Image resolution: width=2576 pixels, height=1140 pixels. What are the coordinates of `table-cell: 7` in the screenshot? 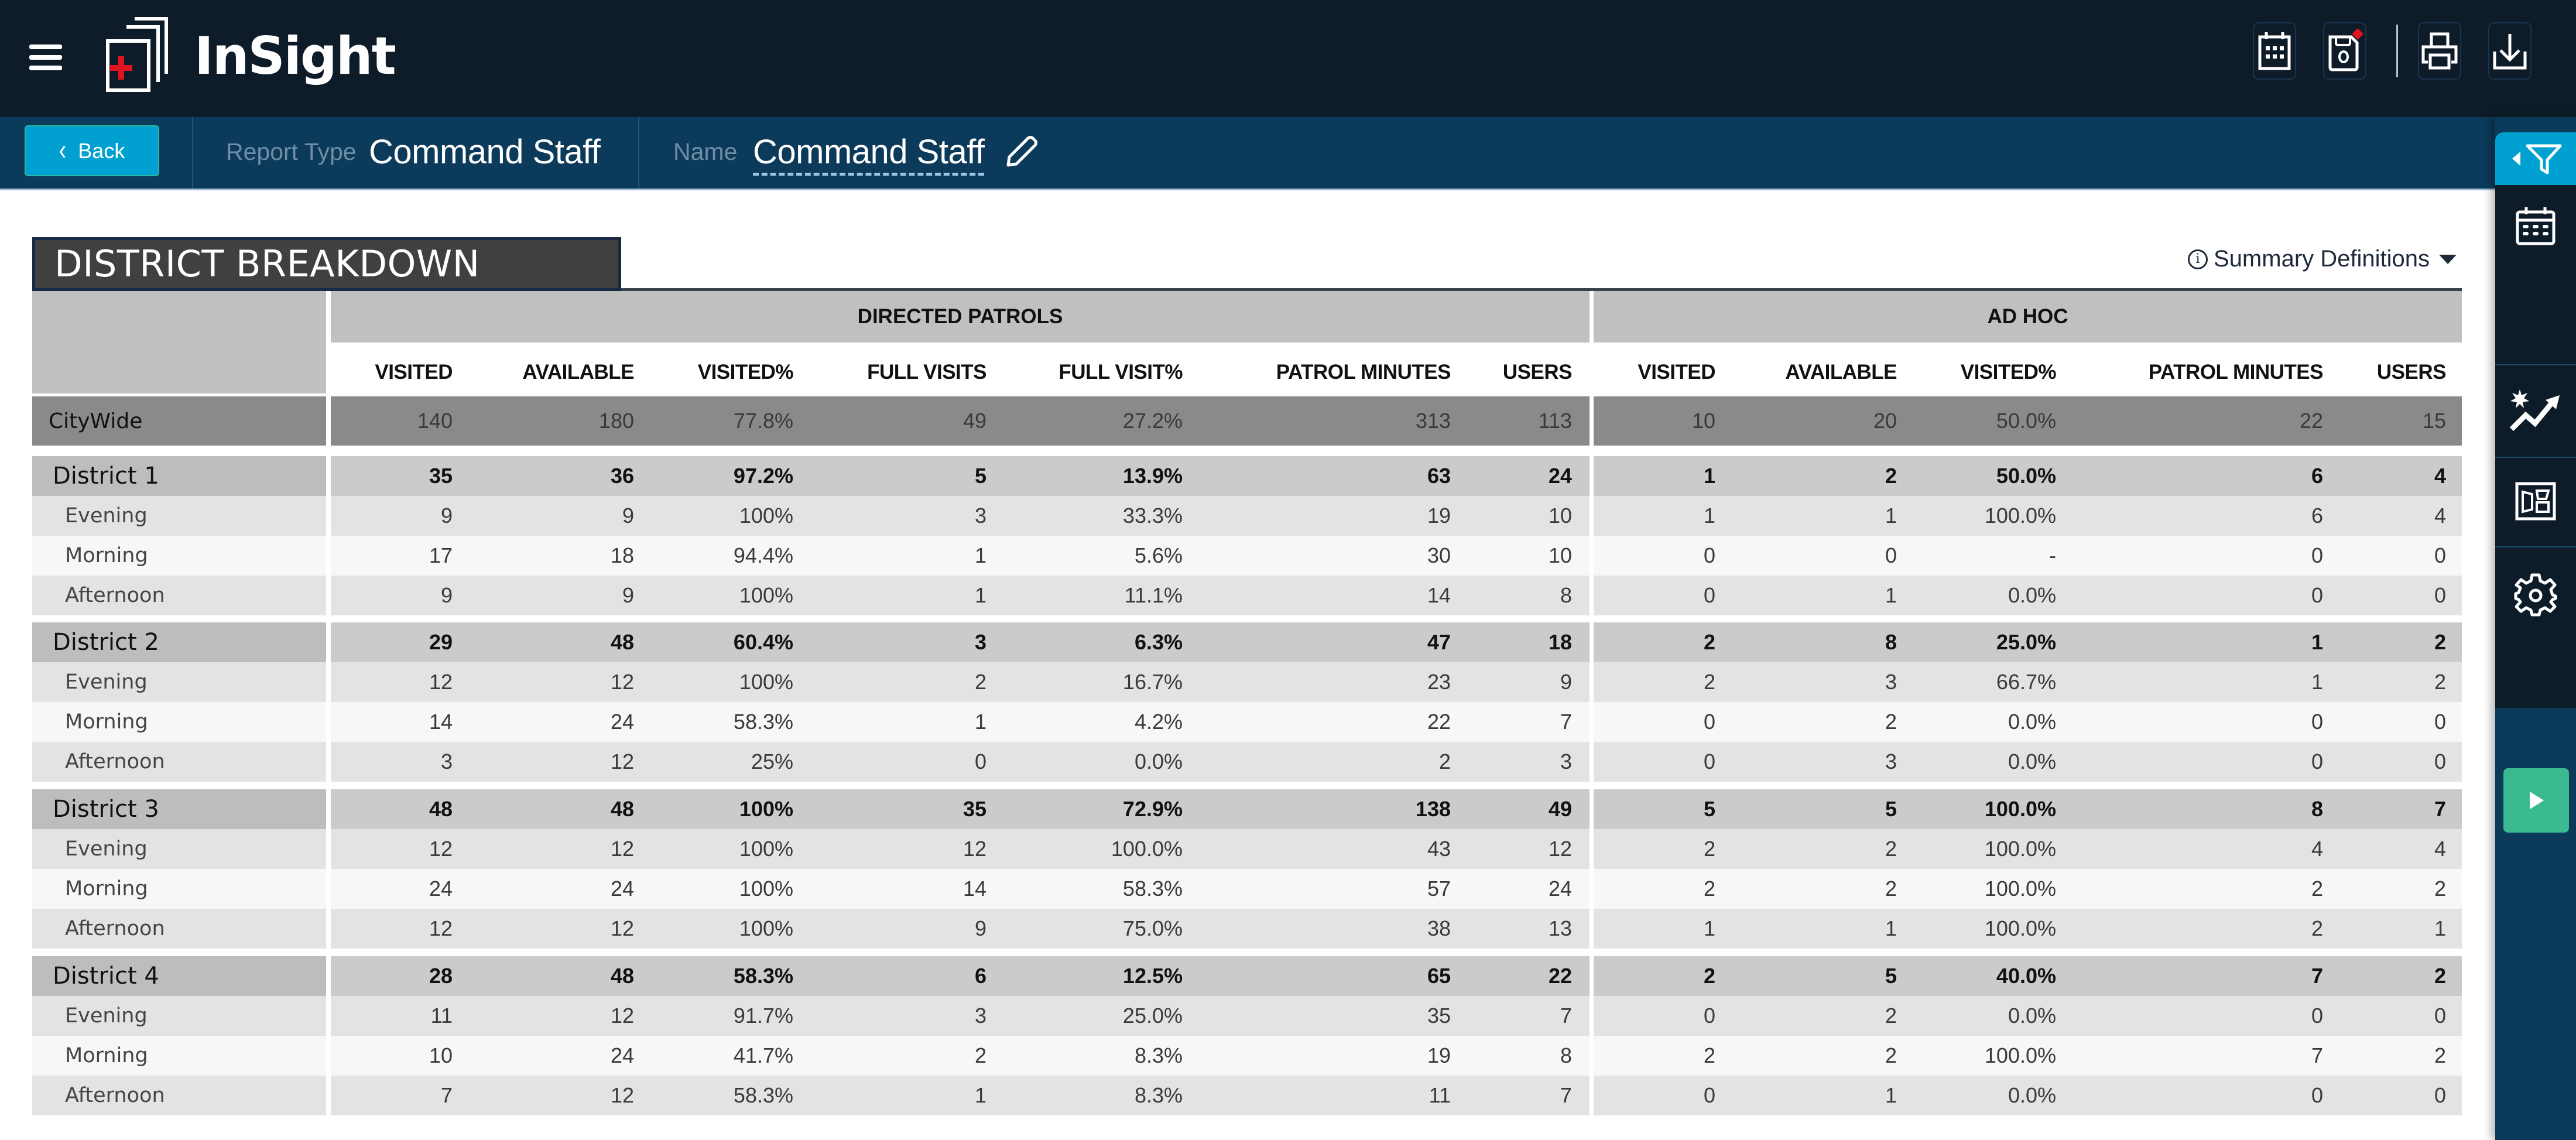 It's located at (2440, 809).